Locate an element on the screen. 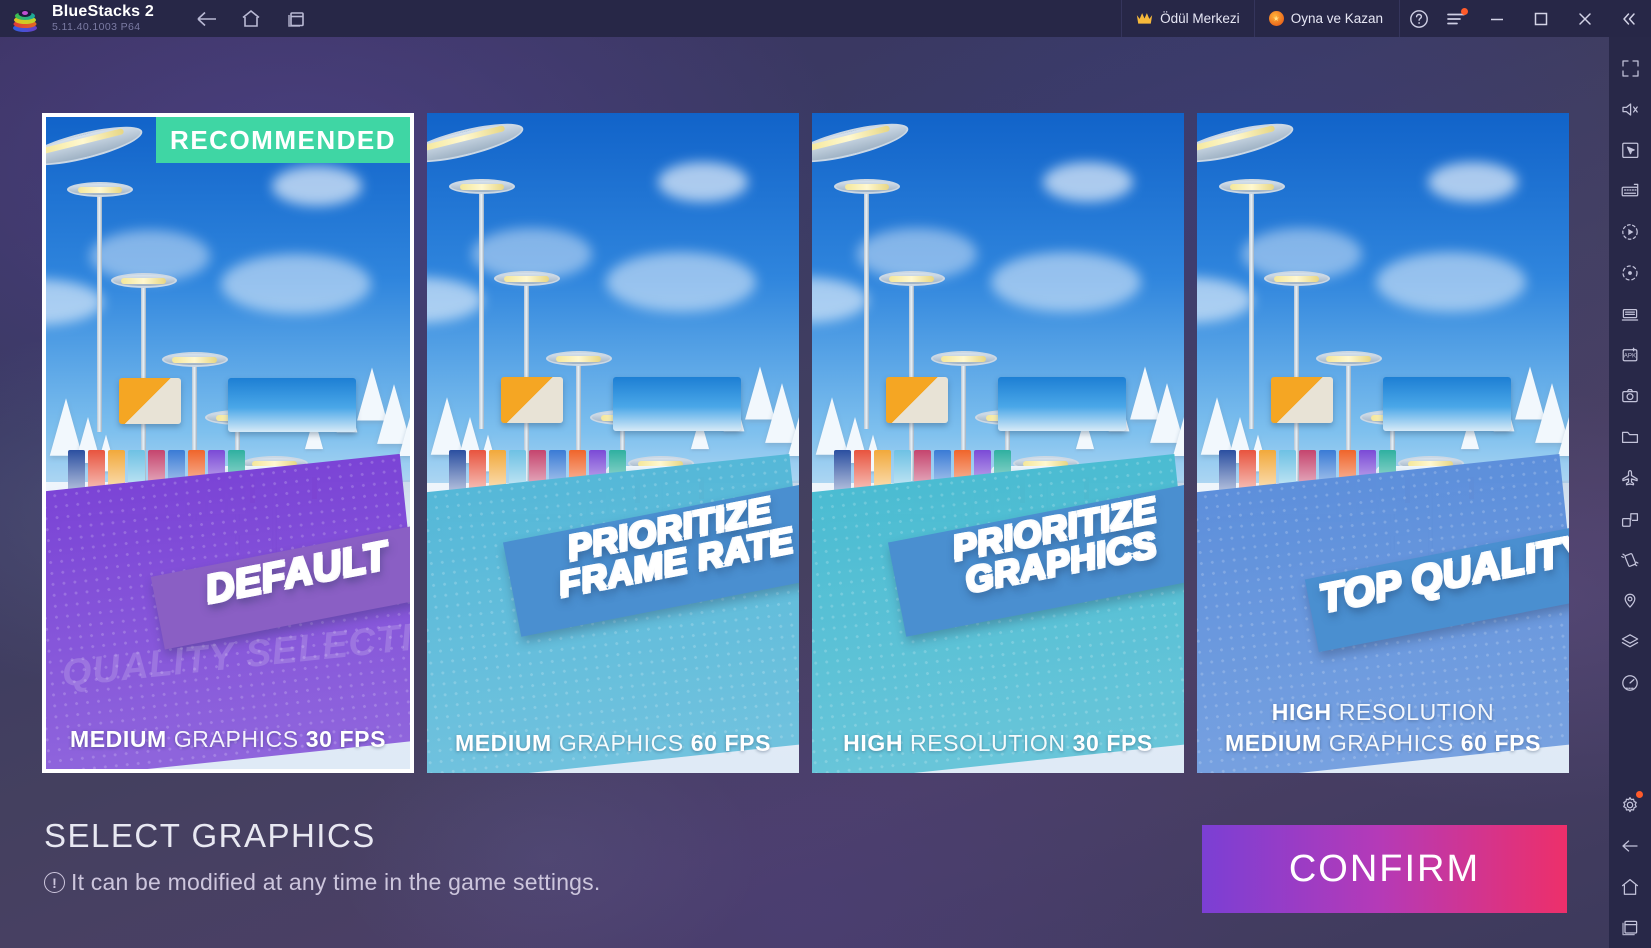 The height and width of the screenshot is (948, 1651). sidebar-item-back is located at coordinates (1630, 845).